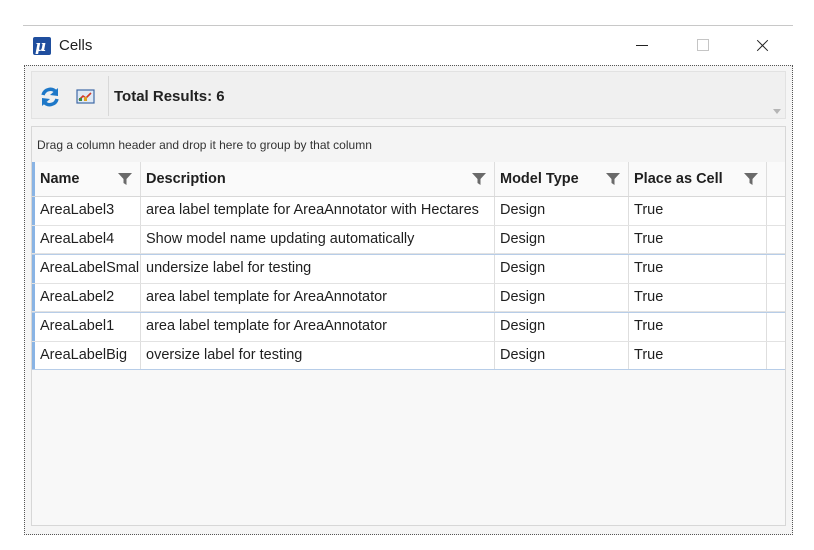 Image resolution: width=814 pixels, height=550 pixels. Describe the element at coordinates (86, 355) in the screenshot. I see `cell-name: AreaLabelBig` at that location.